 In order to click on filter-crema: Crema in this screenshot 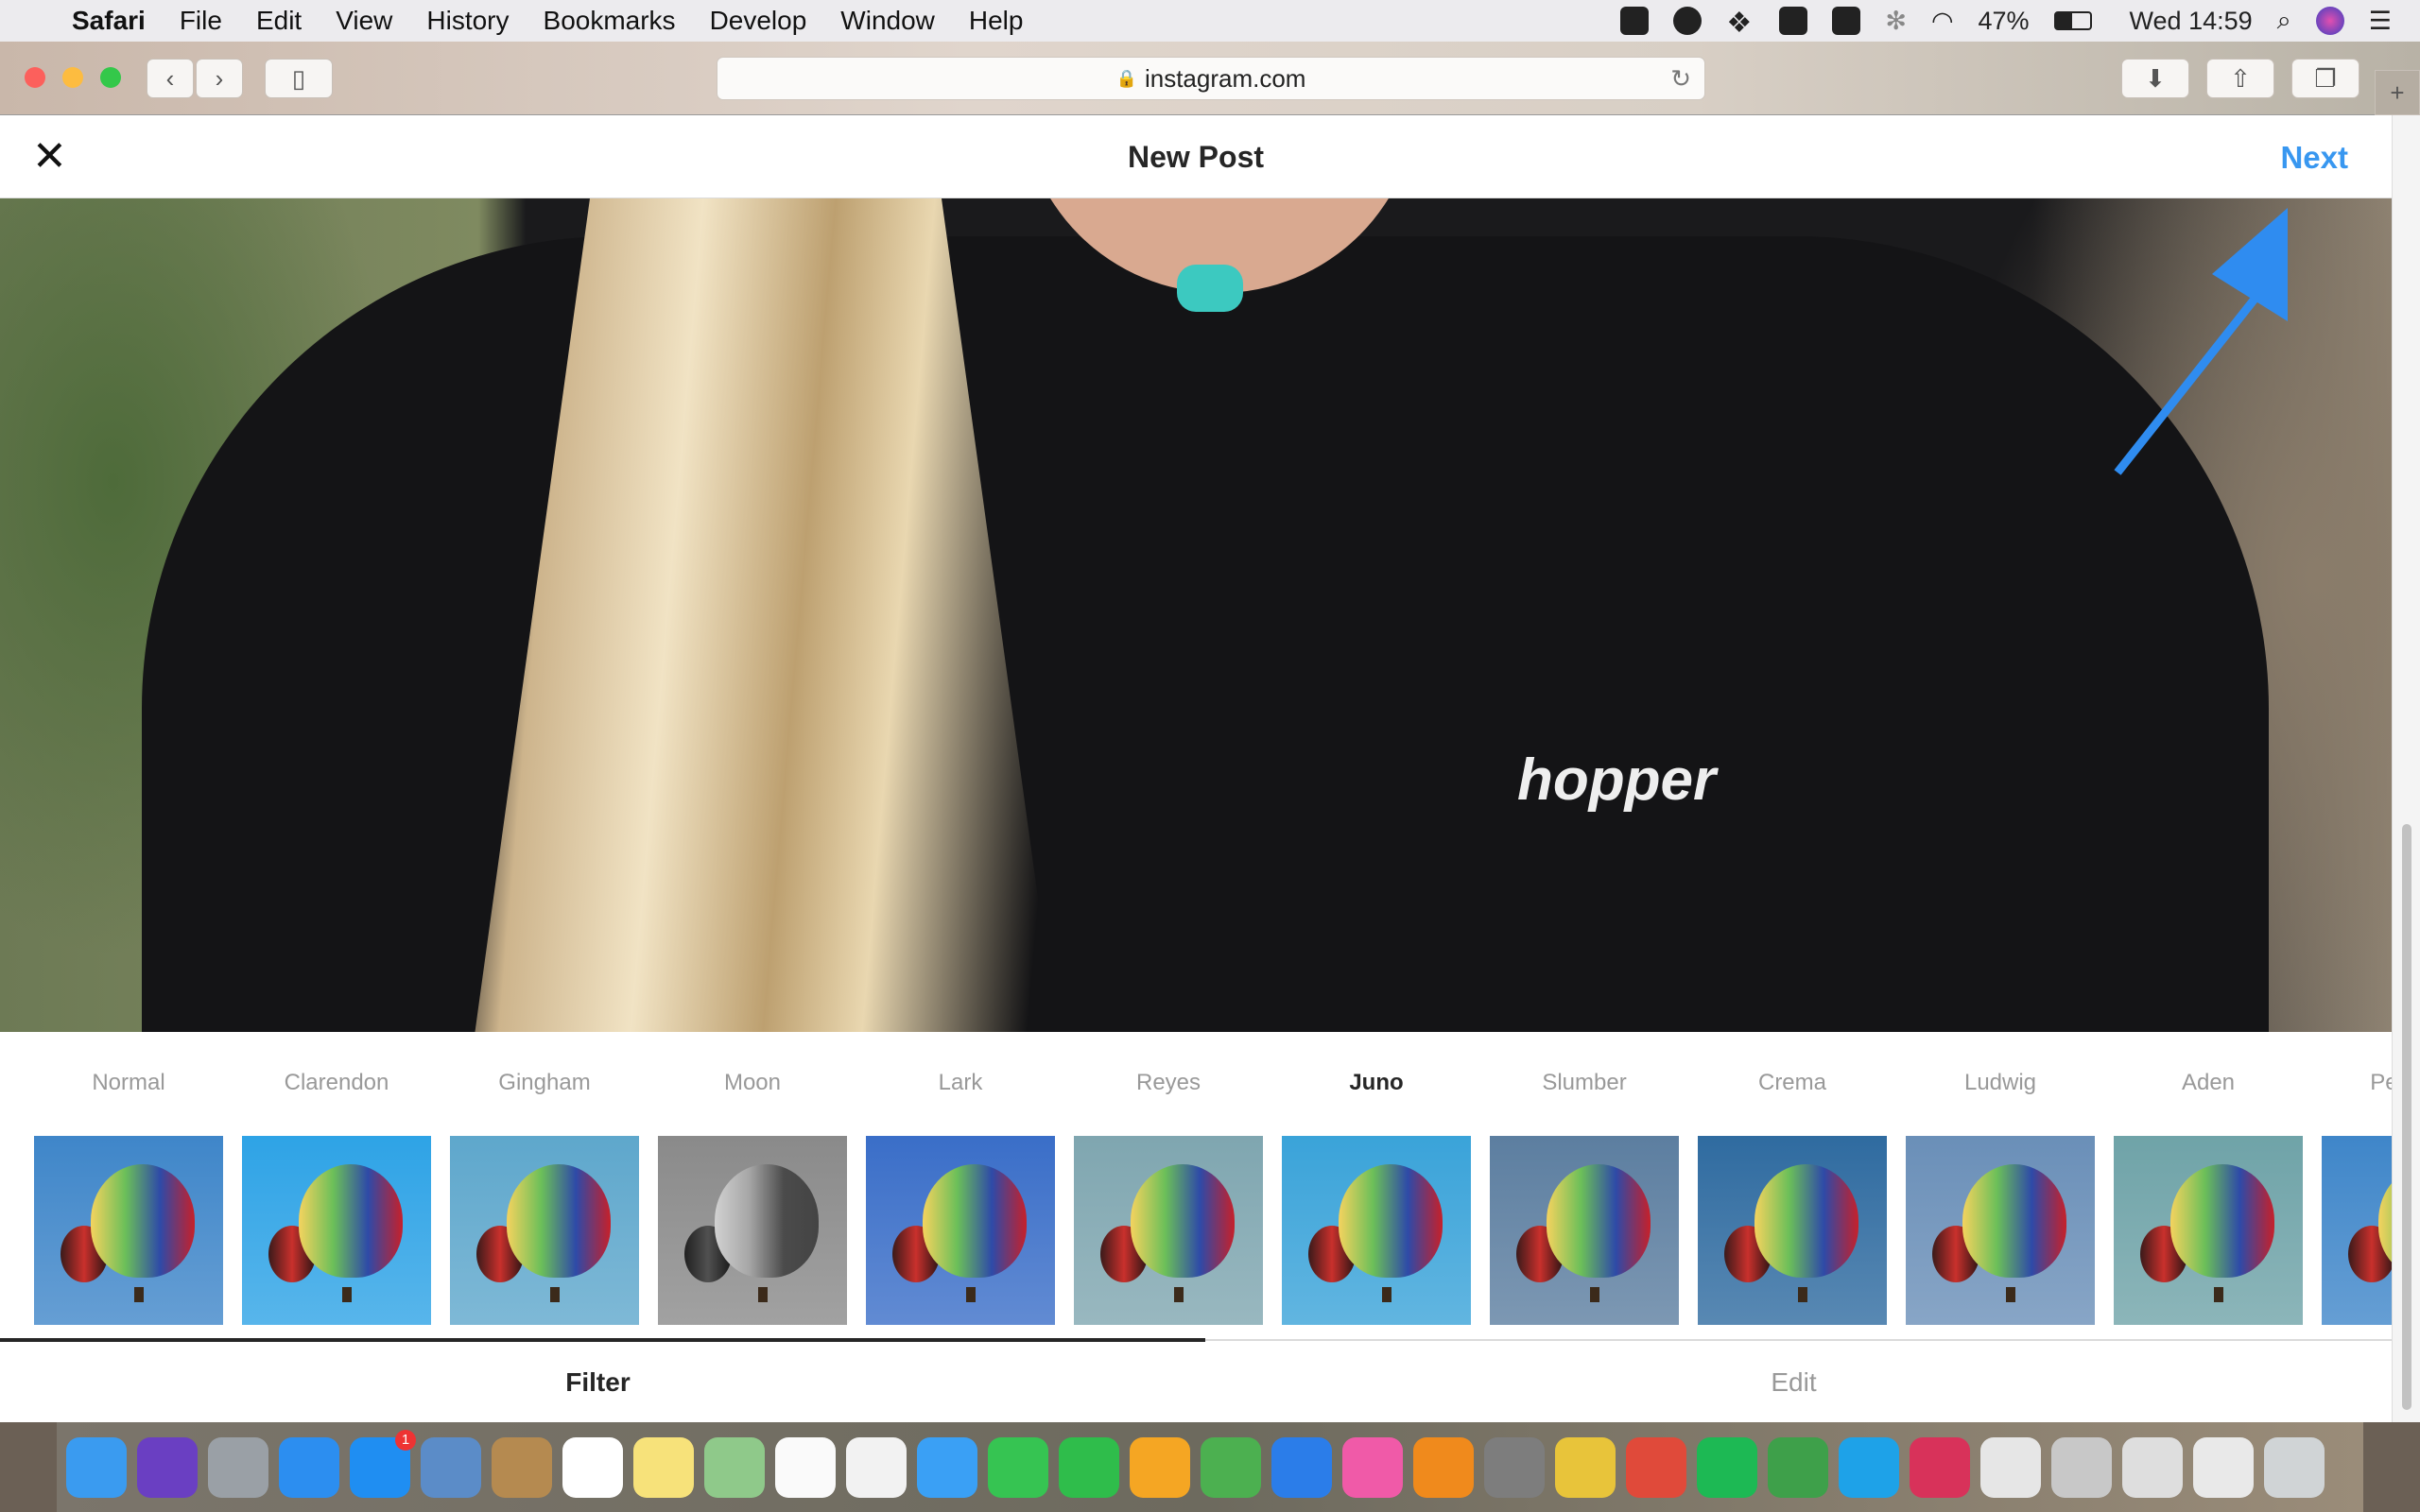, I will do `click(1793, 1178)`.